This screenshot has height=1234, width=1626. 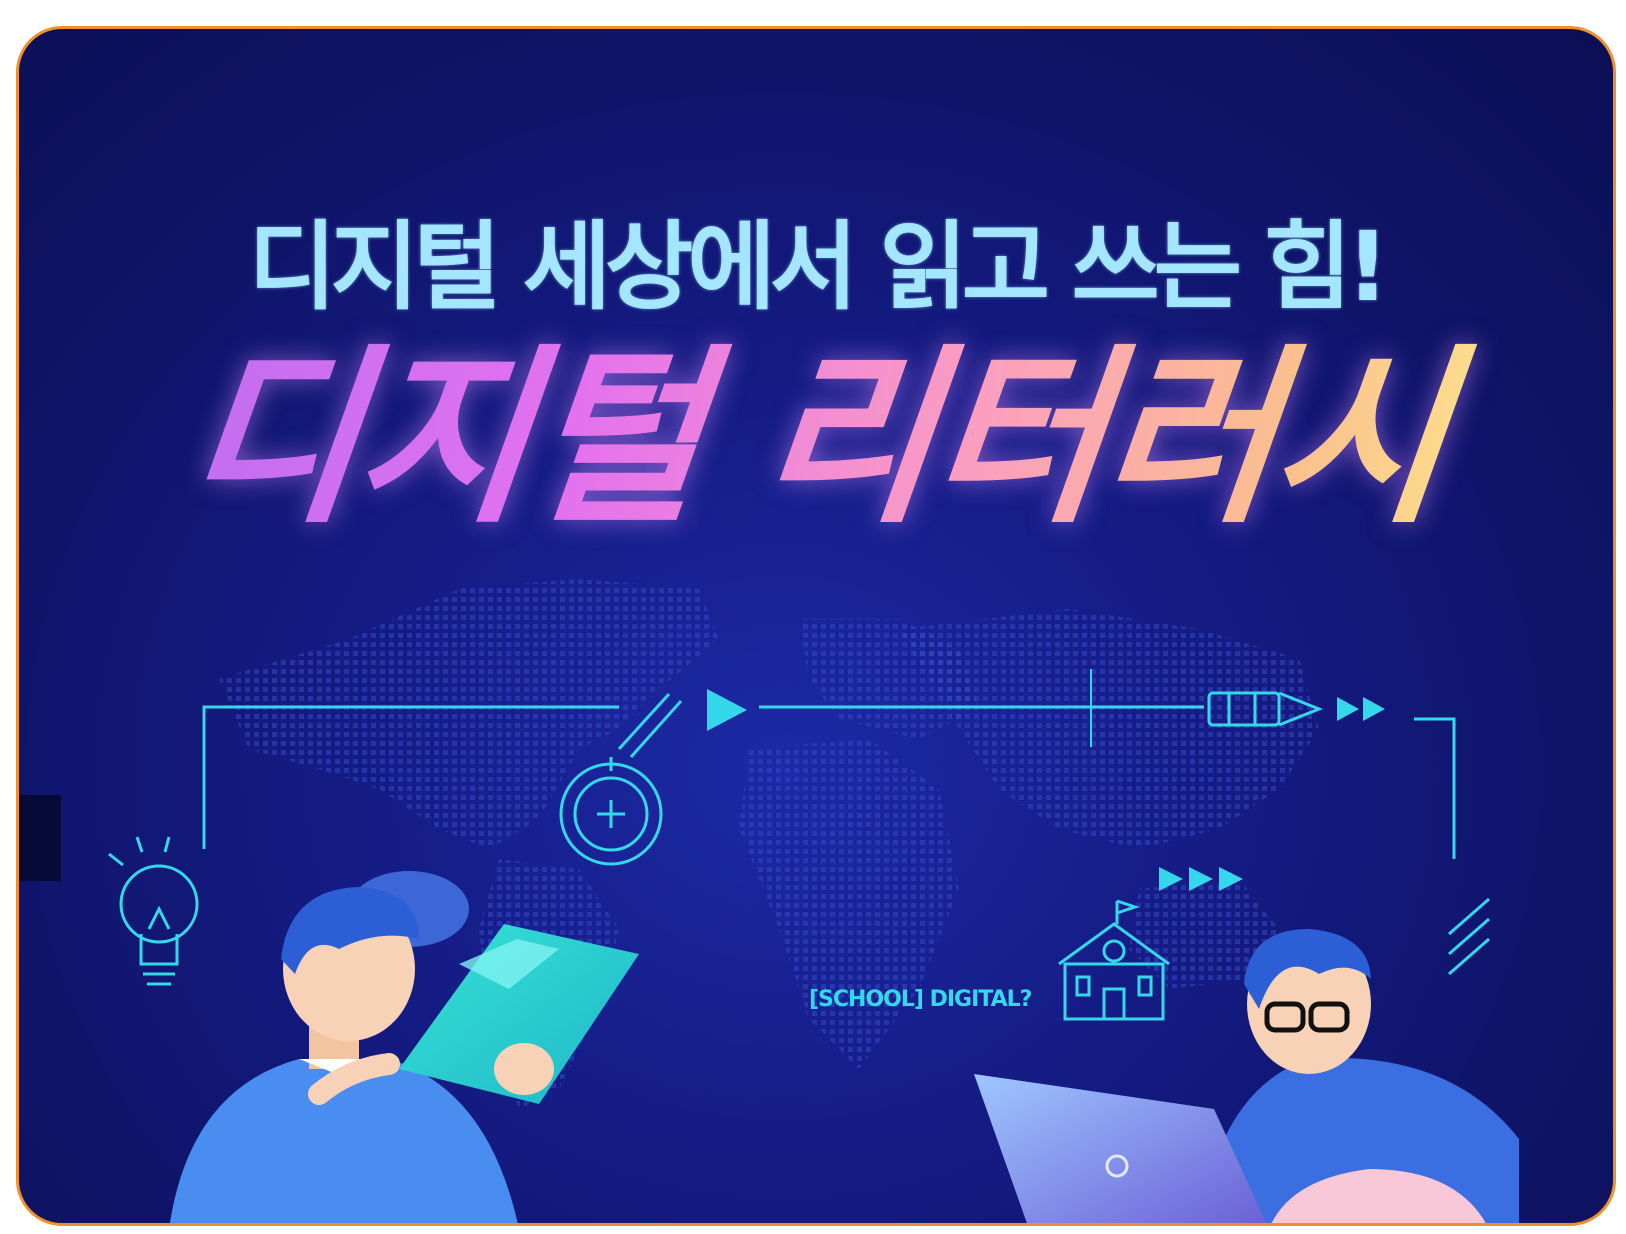 I want to click on play-arrow-icon, so click(x=727, y=710).